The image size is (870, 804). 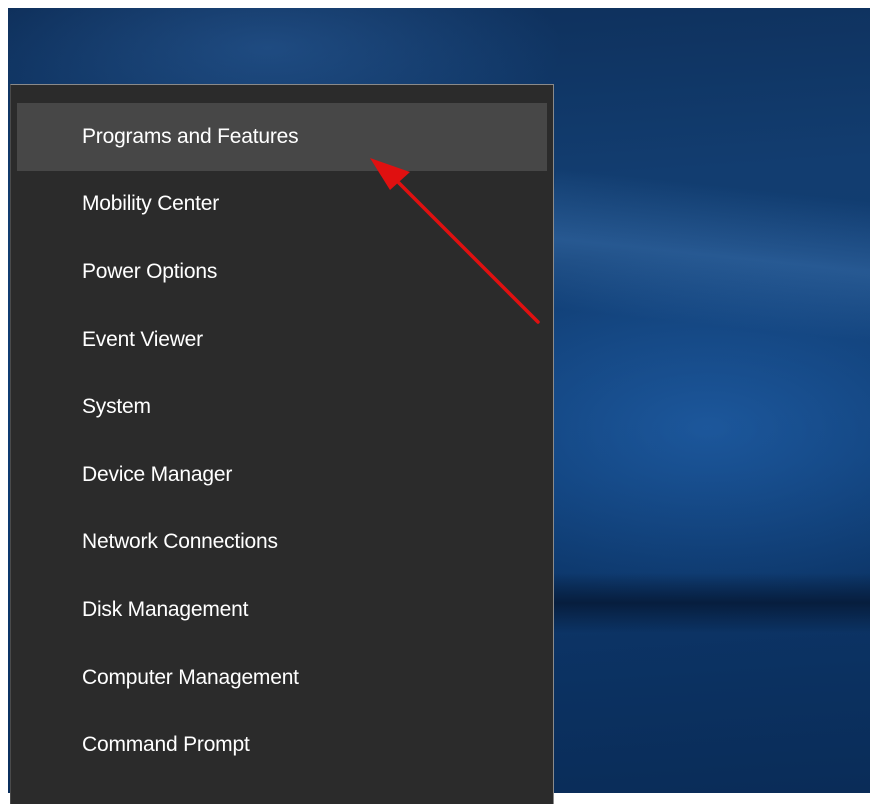 What do you see at coordinates (282, 678) in the screenshot?
I see `menu-item-computer-management: Computer Management` at bounding box center [282, 678].